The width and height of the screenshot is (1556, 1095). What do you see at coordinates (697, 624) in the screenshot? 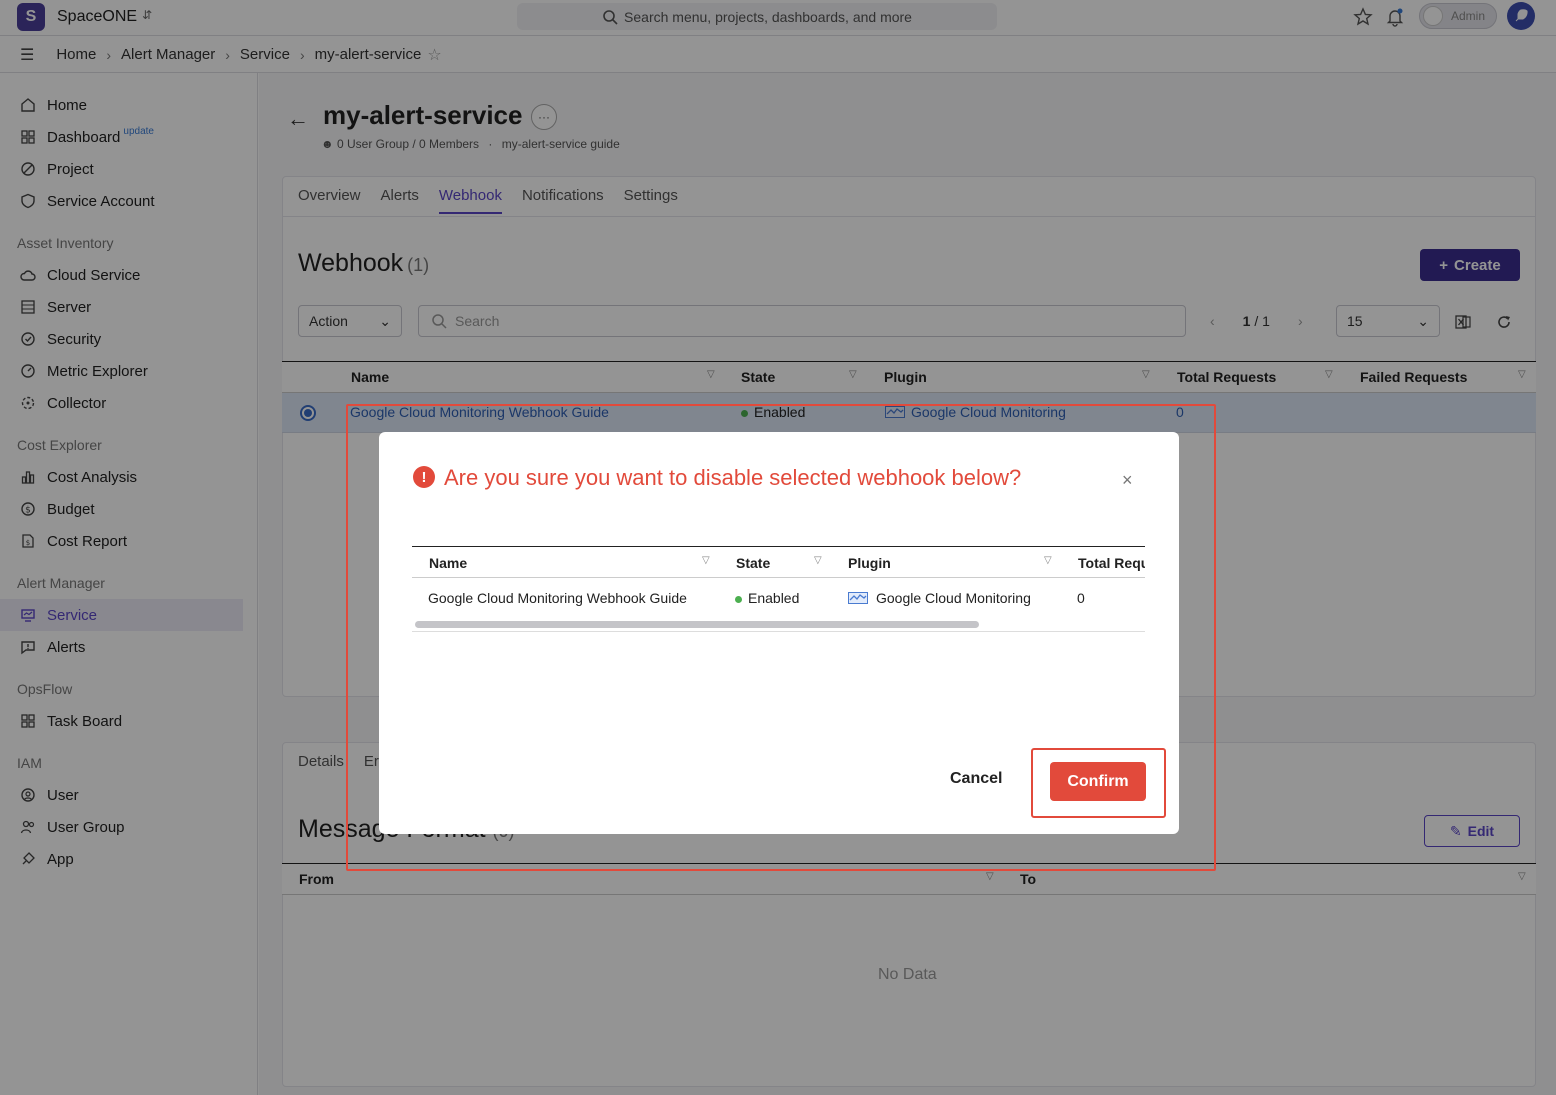
I see `scrollbar-thumb` at bounding box center [697, 624].